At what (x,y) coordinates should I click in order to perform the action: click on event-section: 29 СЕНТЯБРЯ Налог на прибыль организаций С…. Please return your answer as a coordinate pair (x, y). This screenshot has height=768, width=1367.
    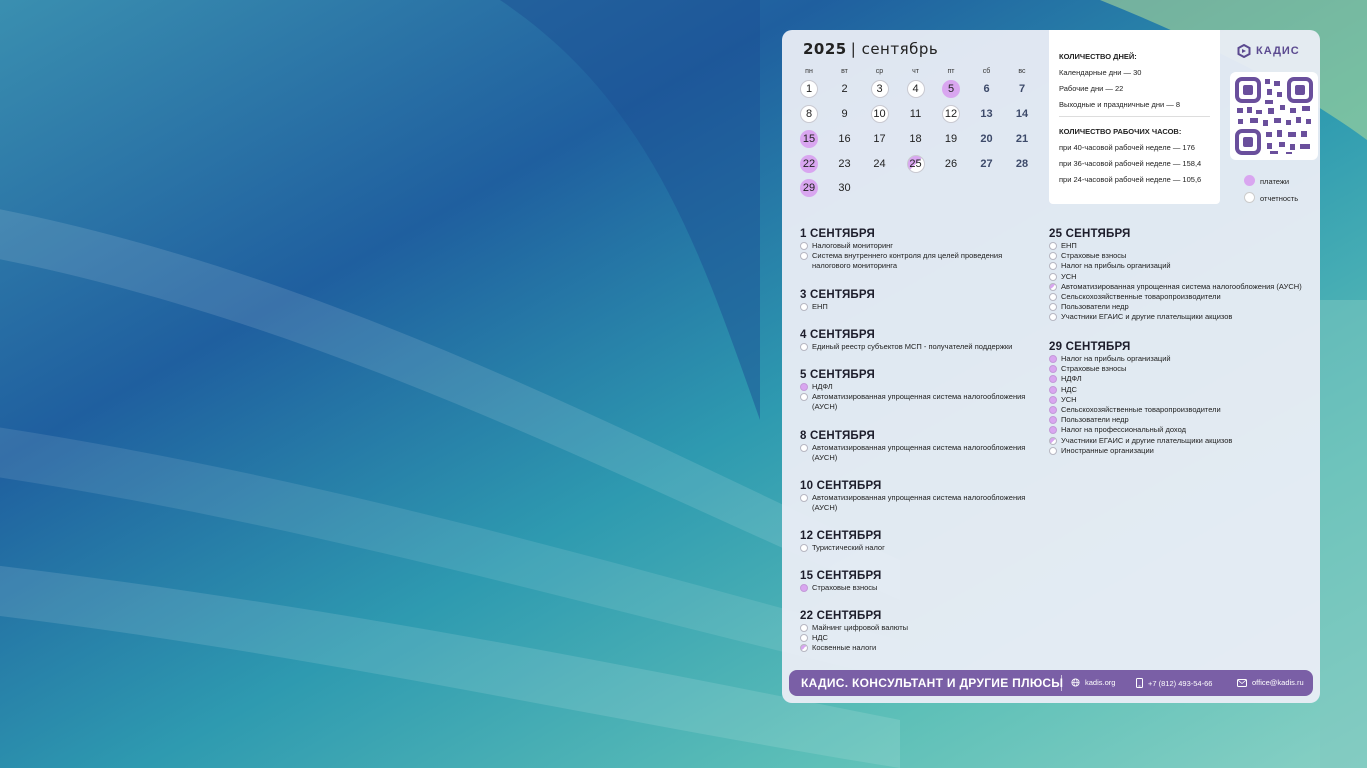
    Looking at the image, I should click on (1181, 398).